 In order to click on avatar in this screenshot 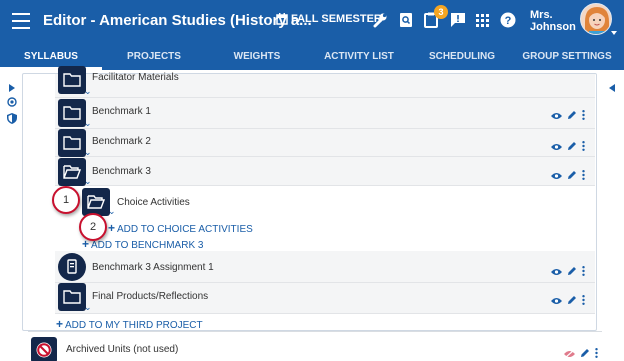, I will do `click(596, 19)`.